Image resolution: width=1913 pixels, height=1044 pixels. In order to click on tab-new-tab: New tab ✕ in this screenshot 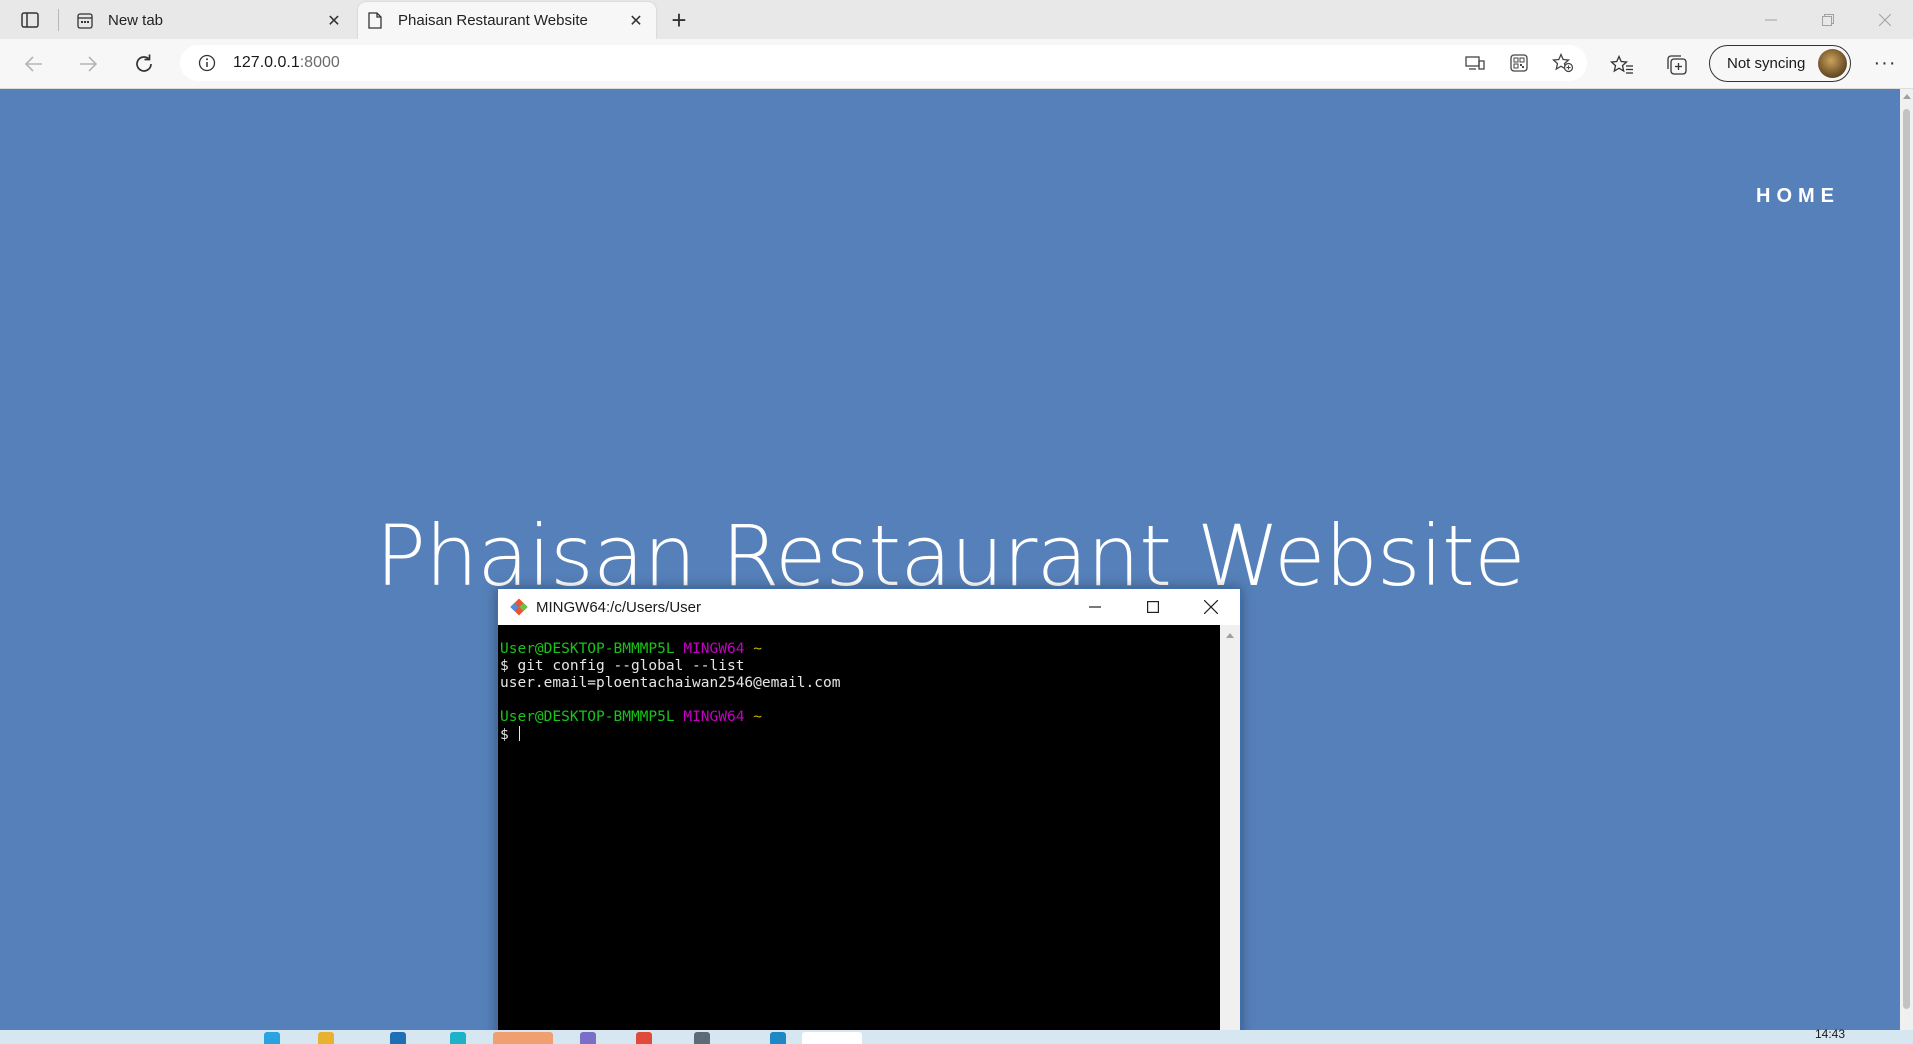, I will do `click(211, 20)`.